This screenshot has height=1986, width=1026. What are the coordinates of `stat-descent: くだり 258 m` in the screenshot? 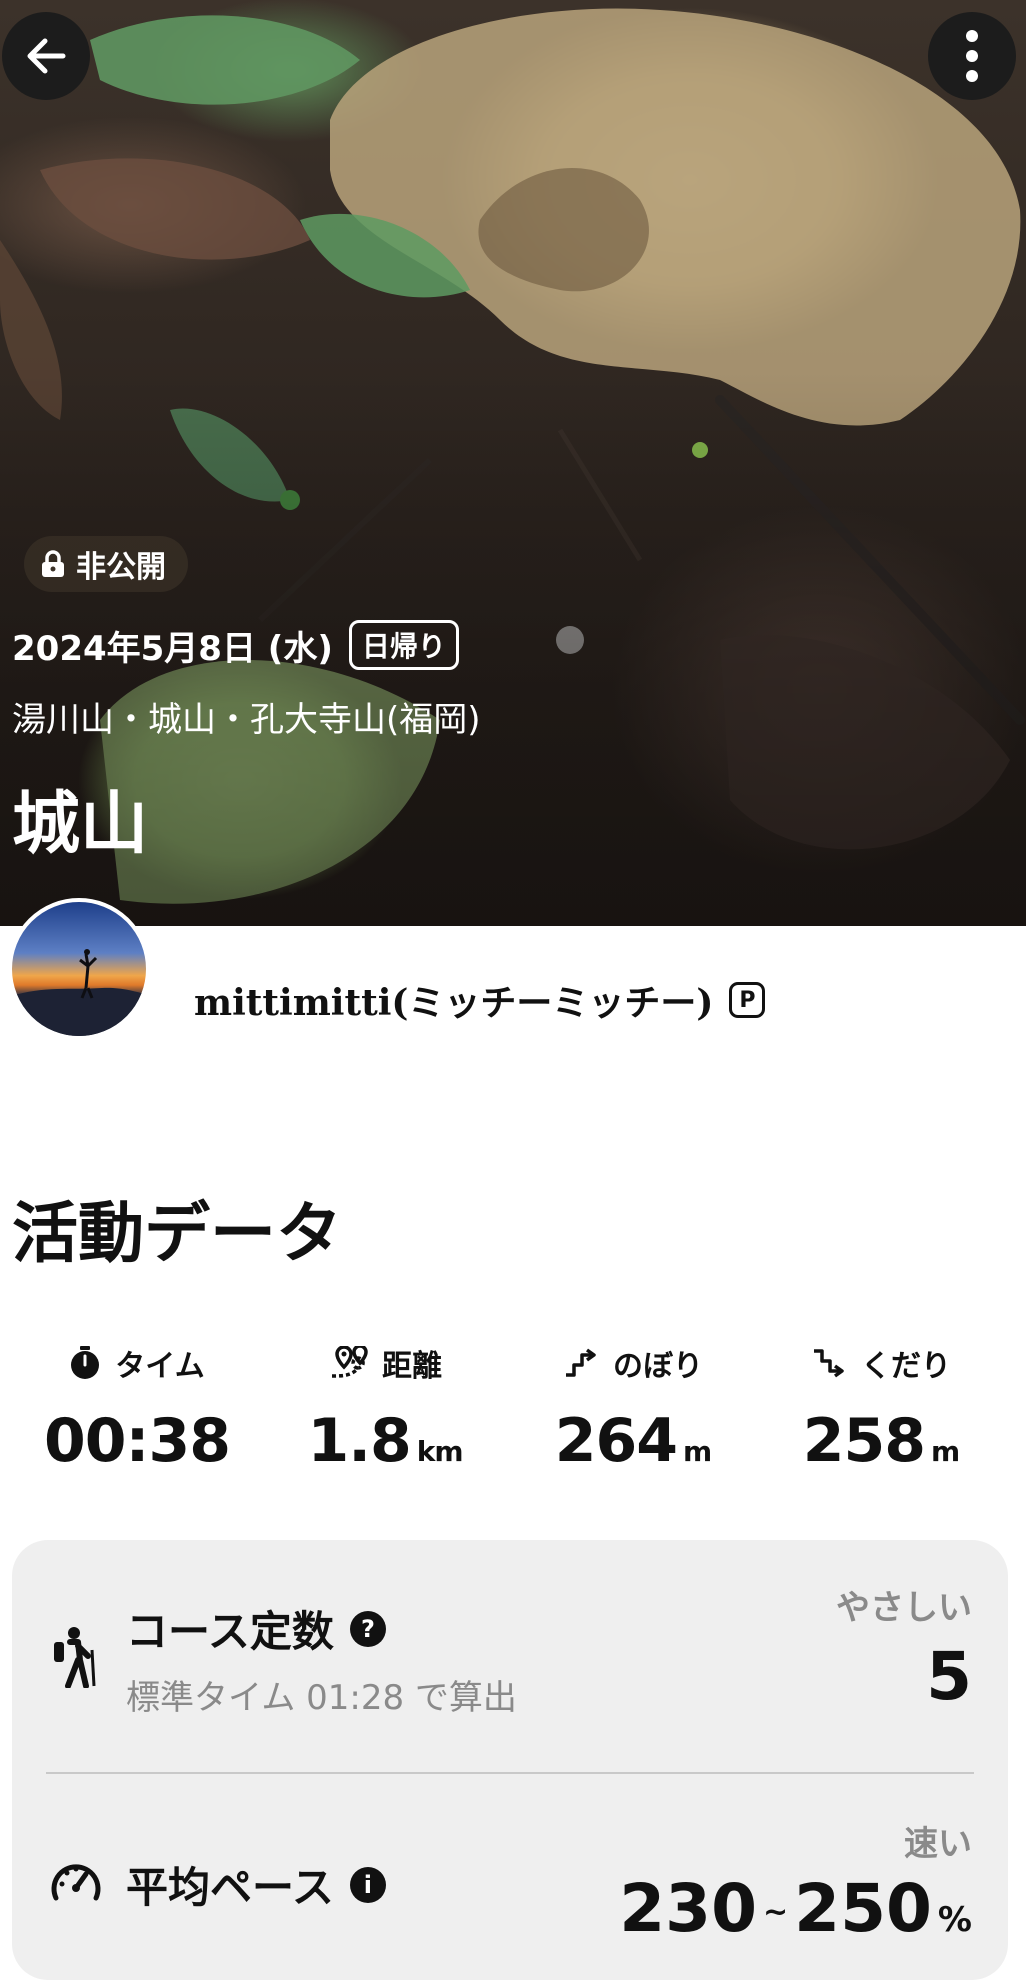 It's located at (881, 1408).